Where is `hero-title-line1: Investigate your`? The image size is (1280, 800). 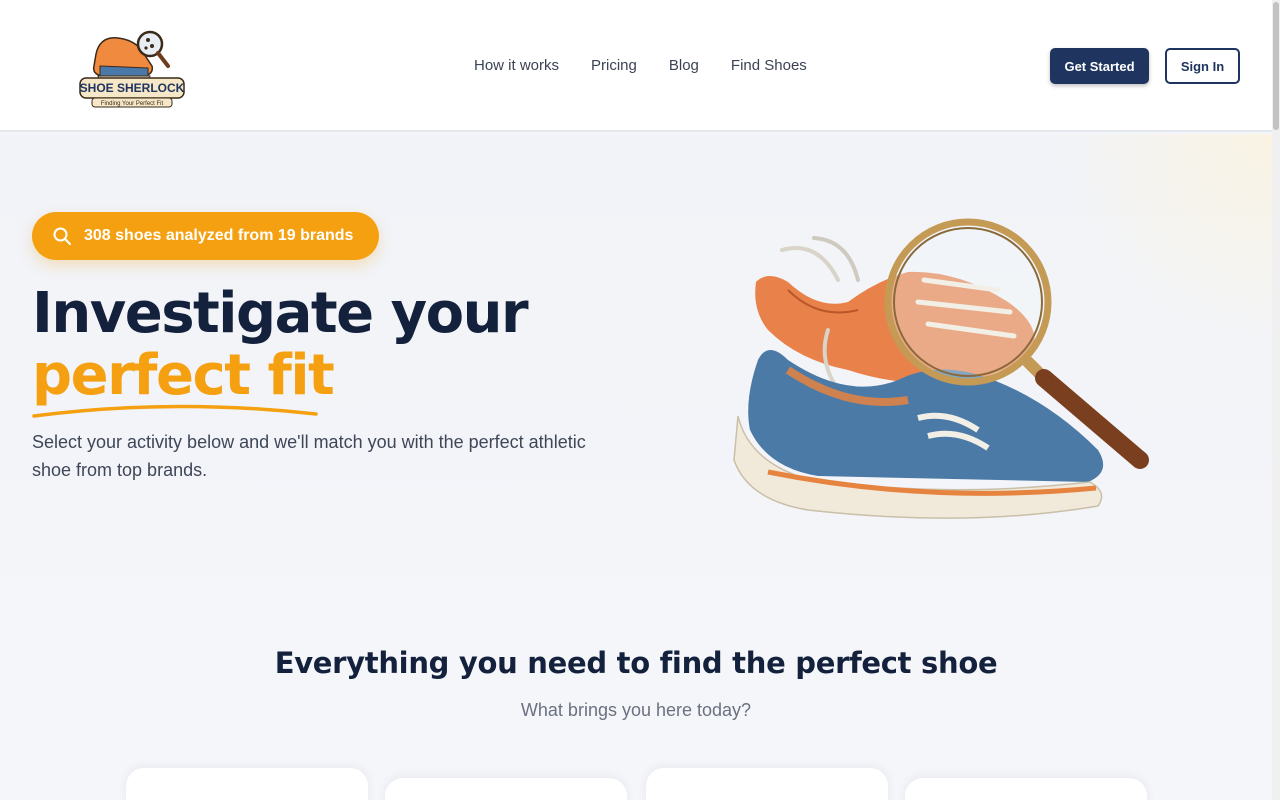
hero-title-line1: Investigate your is located at coordinates (280, 313).